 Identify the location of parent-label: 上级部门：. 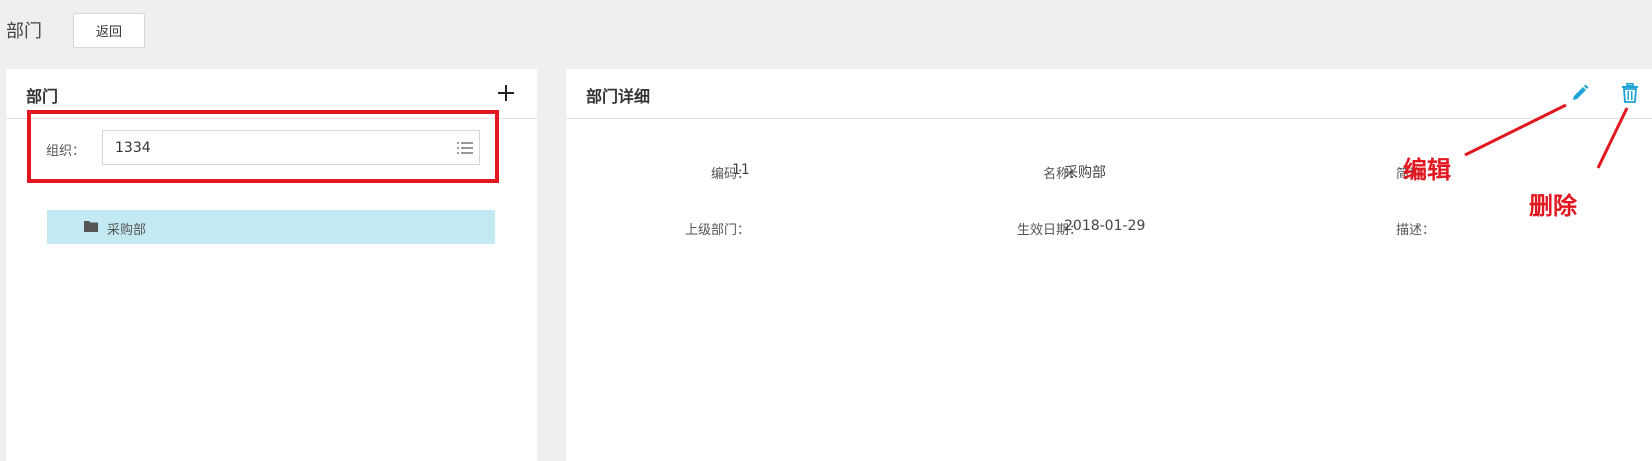
(717, 230).